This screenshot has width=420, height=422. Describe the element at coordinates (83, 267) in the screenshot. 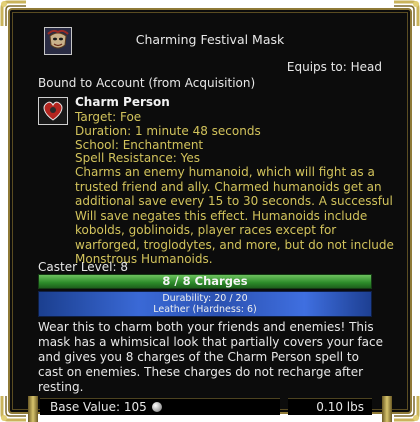

I see `caster-level: Caster Level: 8` at that location.